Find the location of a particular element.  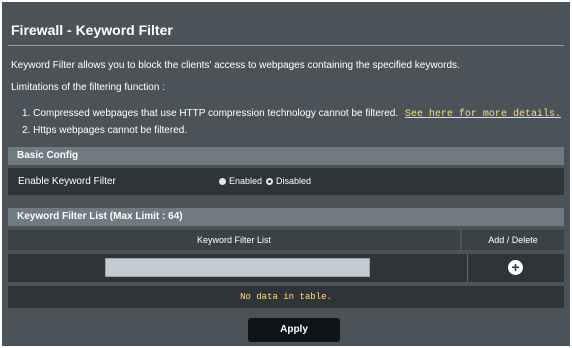

plus-icon: + is located at coordinates (515, 267).